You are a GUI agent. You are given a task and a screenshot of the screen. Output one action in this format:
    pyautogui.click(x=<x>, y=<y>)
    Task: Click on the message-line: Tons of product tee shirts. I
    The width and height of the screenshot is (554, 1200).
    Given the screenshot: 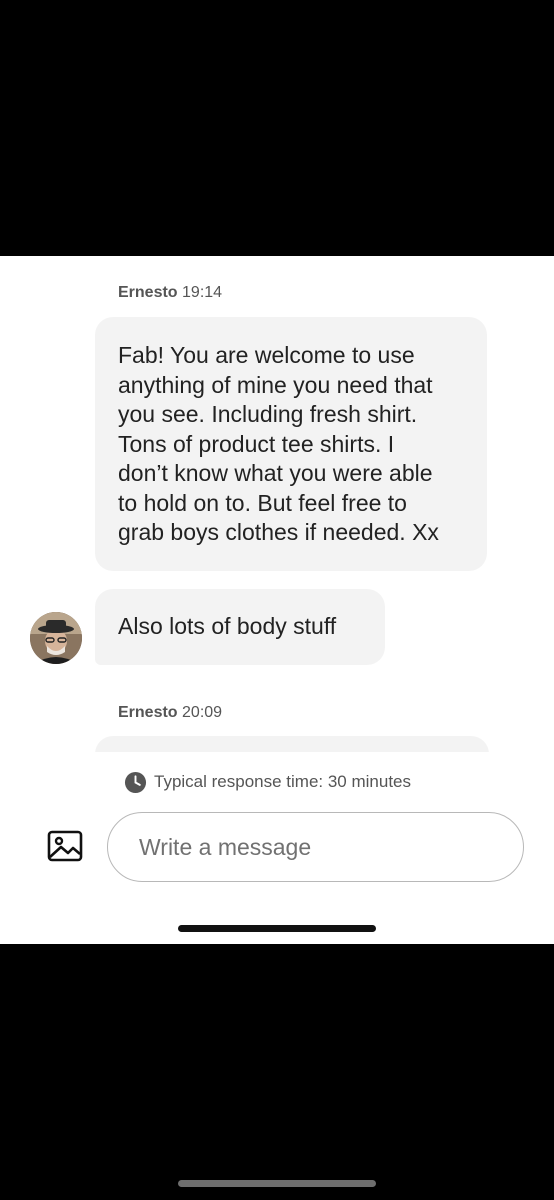 What is the action you would take?
    pyautogui.click(x=256, y=443)
    